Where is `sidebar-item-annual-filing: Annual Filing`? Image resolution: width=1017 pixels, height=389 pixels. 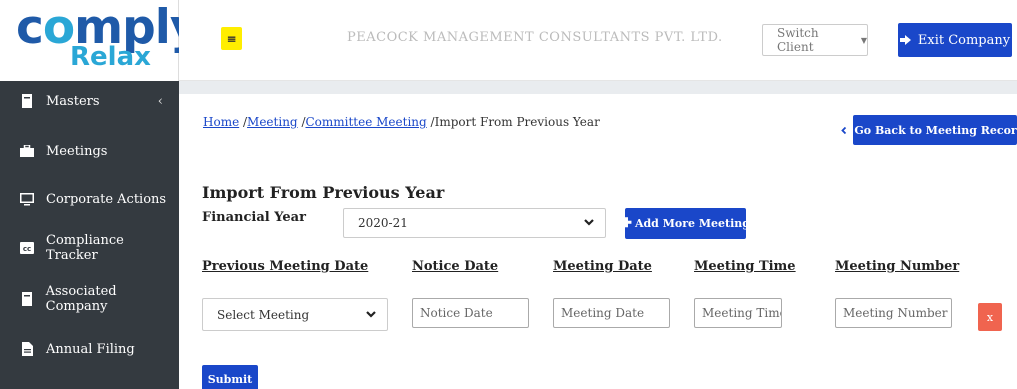
sidebar-item-annual-filing: Annual Filing is located at coordinates (89, 349).